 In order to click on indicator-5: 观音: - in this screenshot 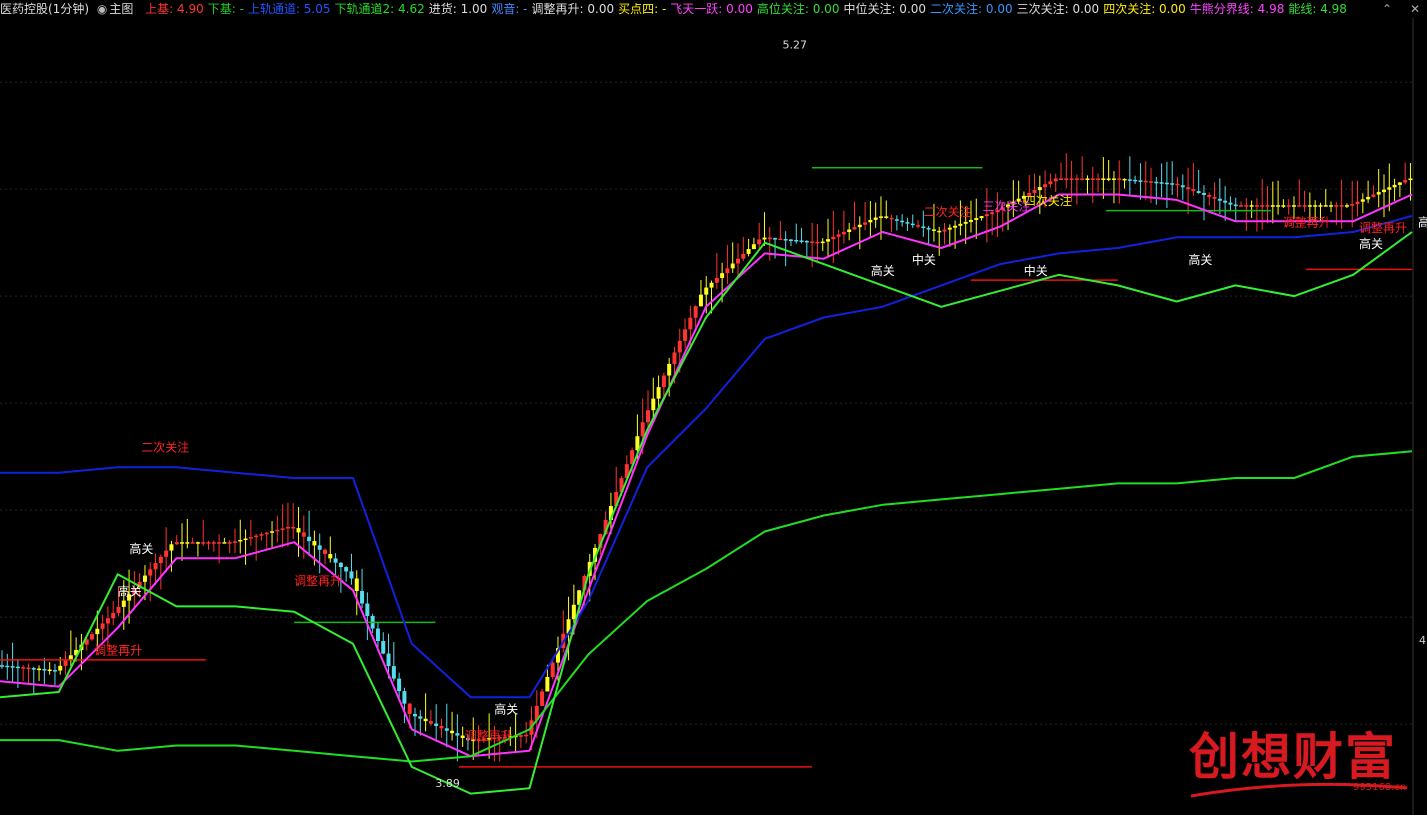, I will do `click(509, 9)`.